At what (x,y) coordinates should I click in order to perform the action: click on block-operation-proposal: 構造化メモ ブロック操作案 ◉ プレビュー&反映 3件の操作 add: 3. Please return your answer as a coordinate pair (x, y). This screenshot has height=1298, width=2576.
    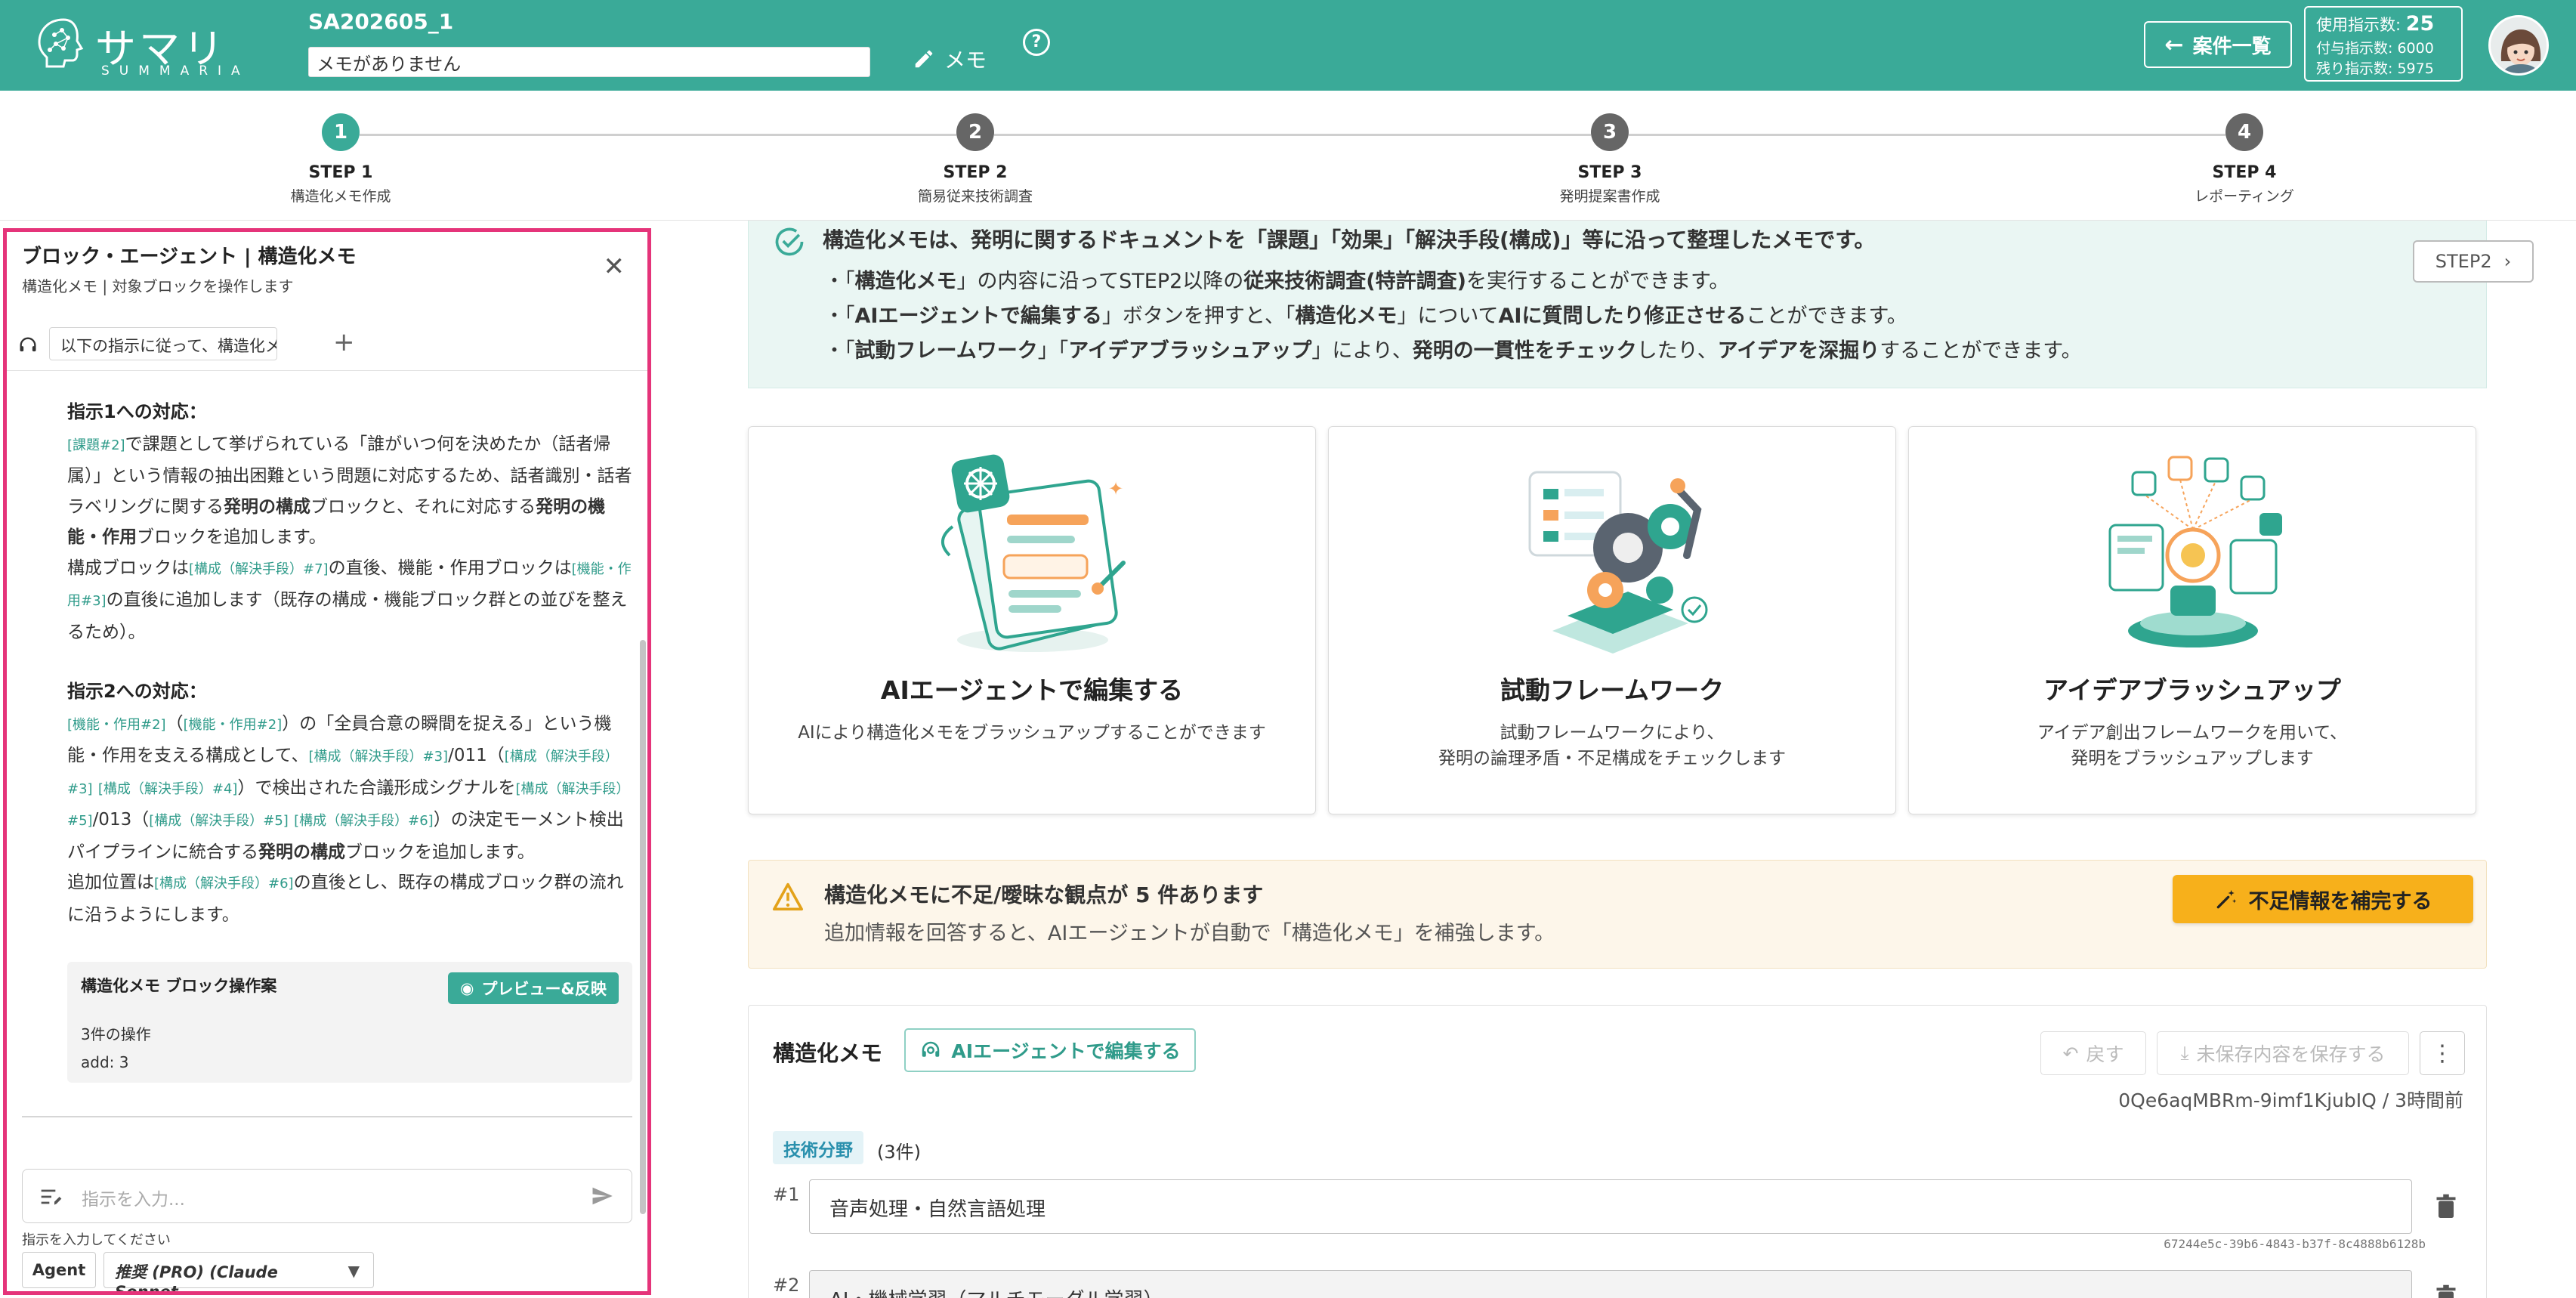
    Looking at the image, I should click on (349, 1022).